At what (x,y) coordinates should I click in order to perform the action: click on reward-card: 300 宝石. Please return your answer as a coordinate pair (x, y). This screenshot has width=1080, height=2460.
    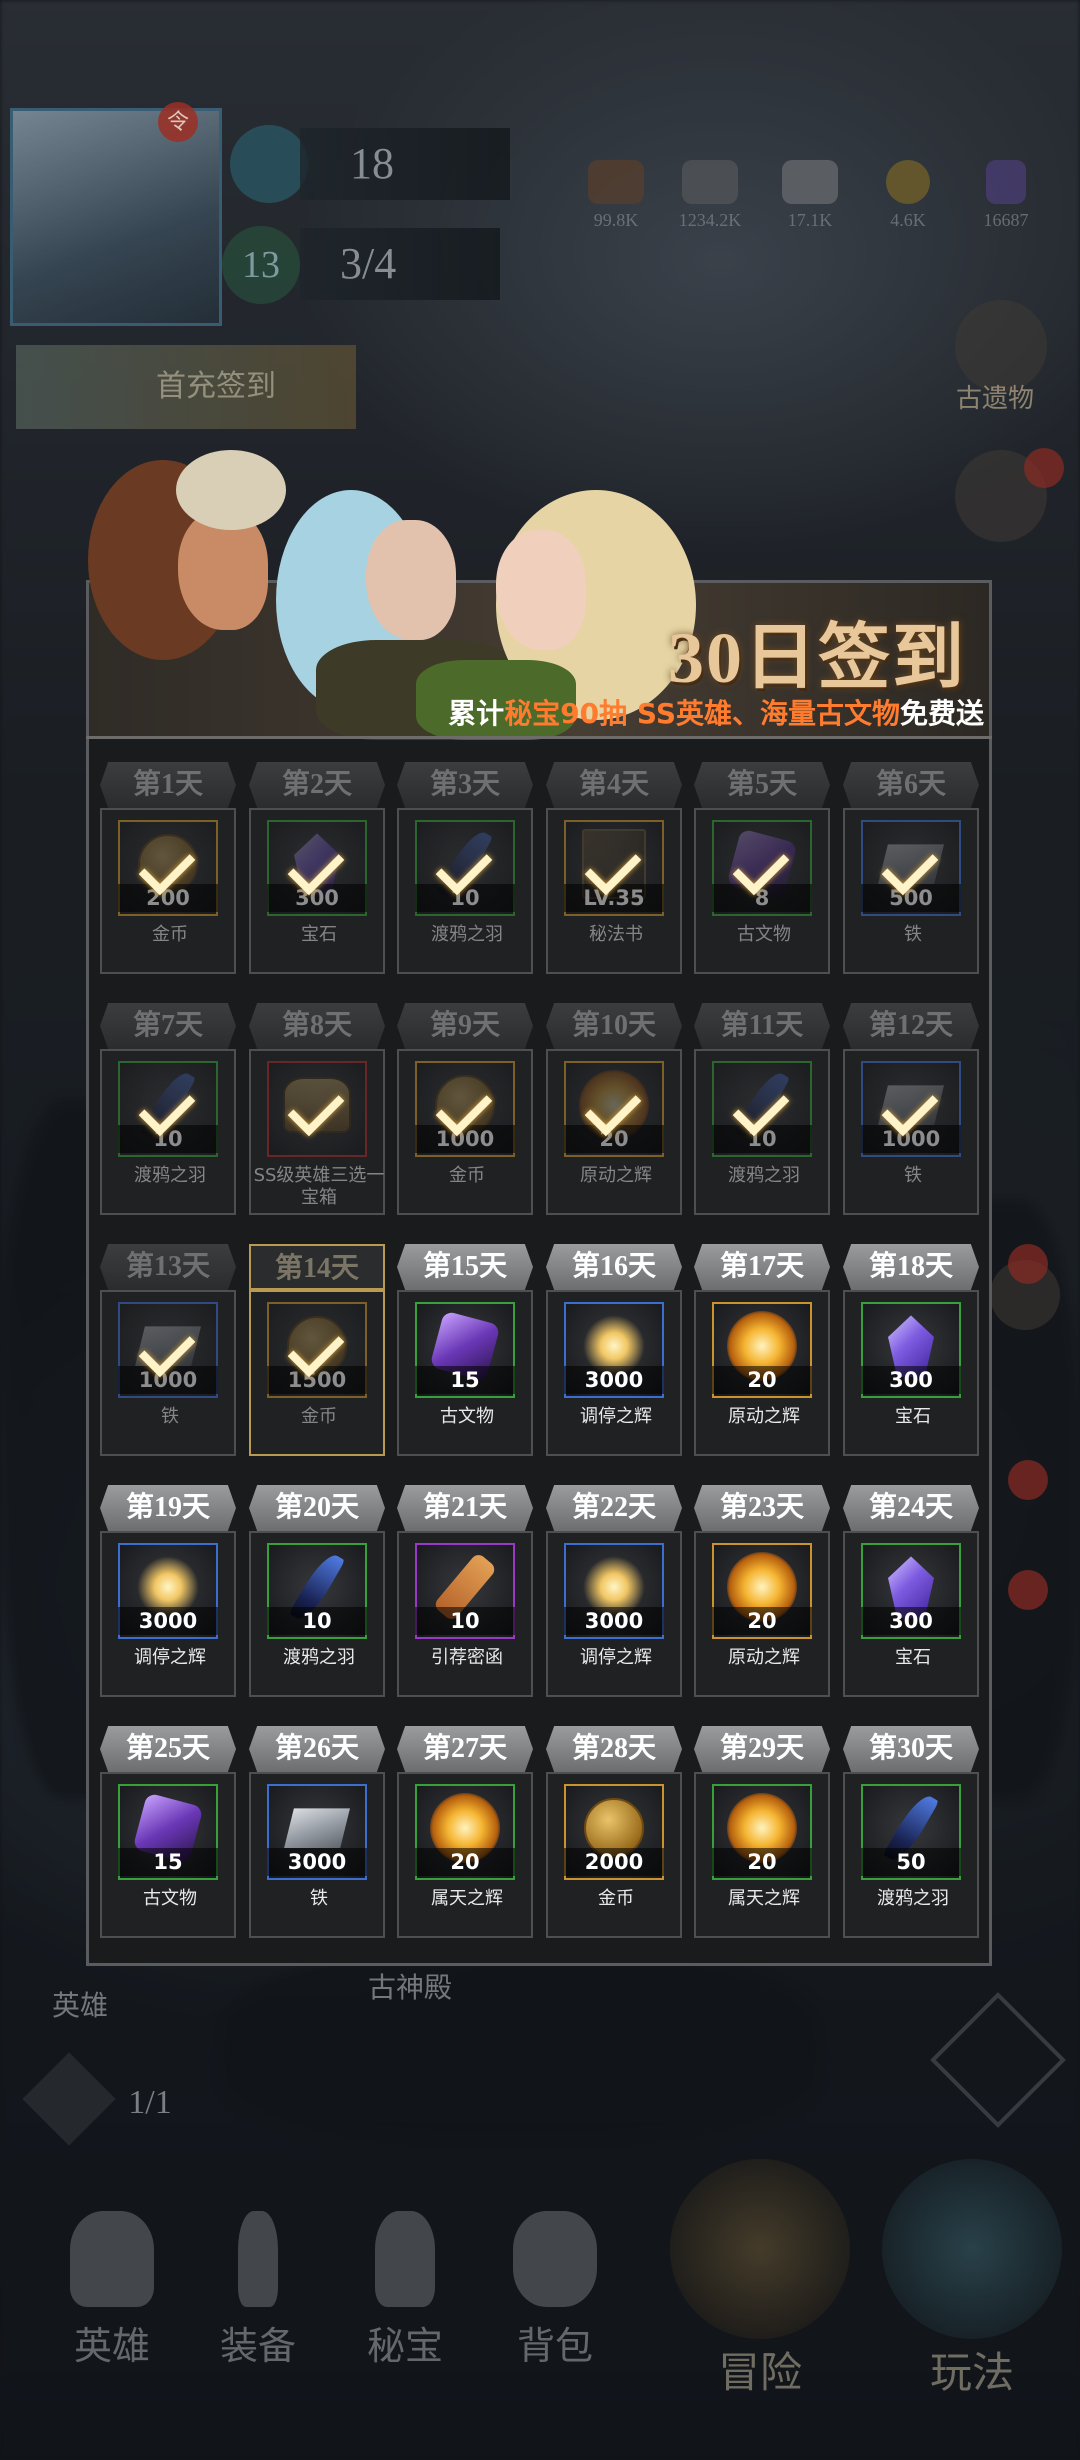
    Looking at the image, I should click on (911, 1614).